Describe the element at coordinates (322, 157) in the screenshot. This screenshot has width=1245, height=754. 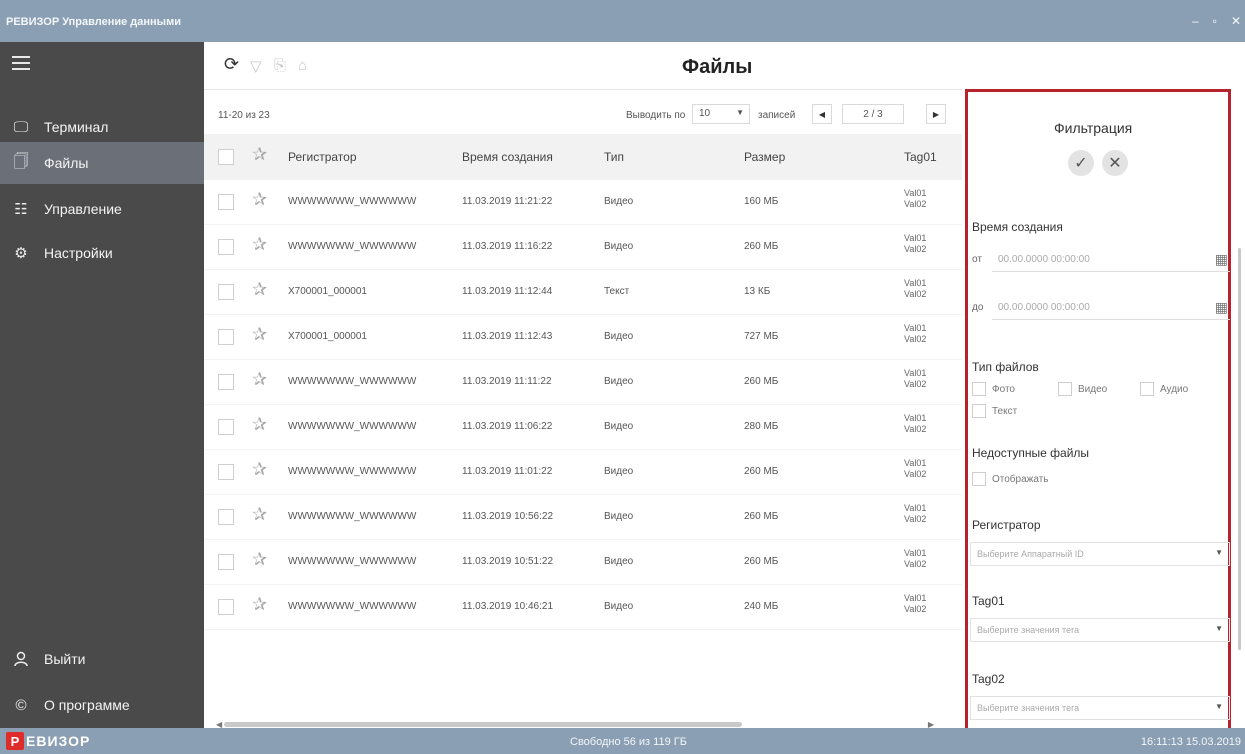
I see `column-header-registrar: Регистратор` at that location.